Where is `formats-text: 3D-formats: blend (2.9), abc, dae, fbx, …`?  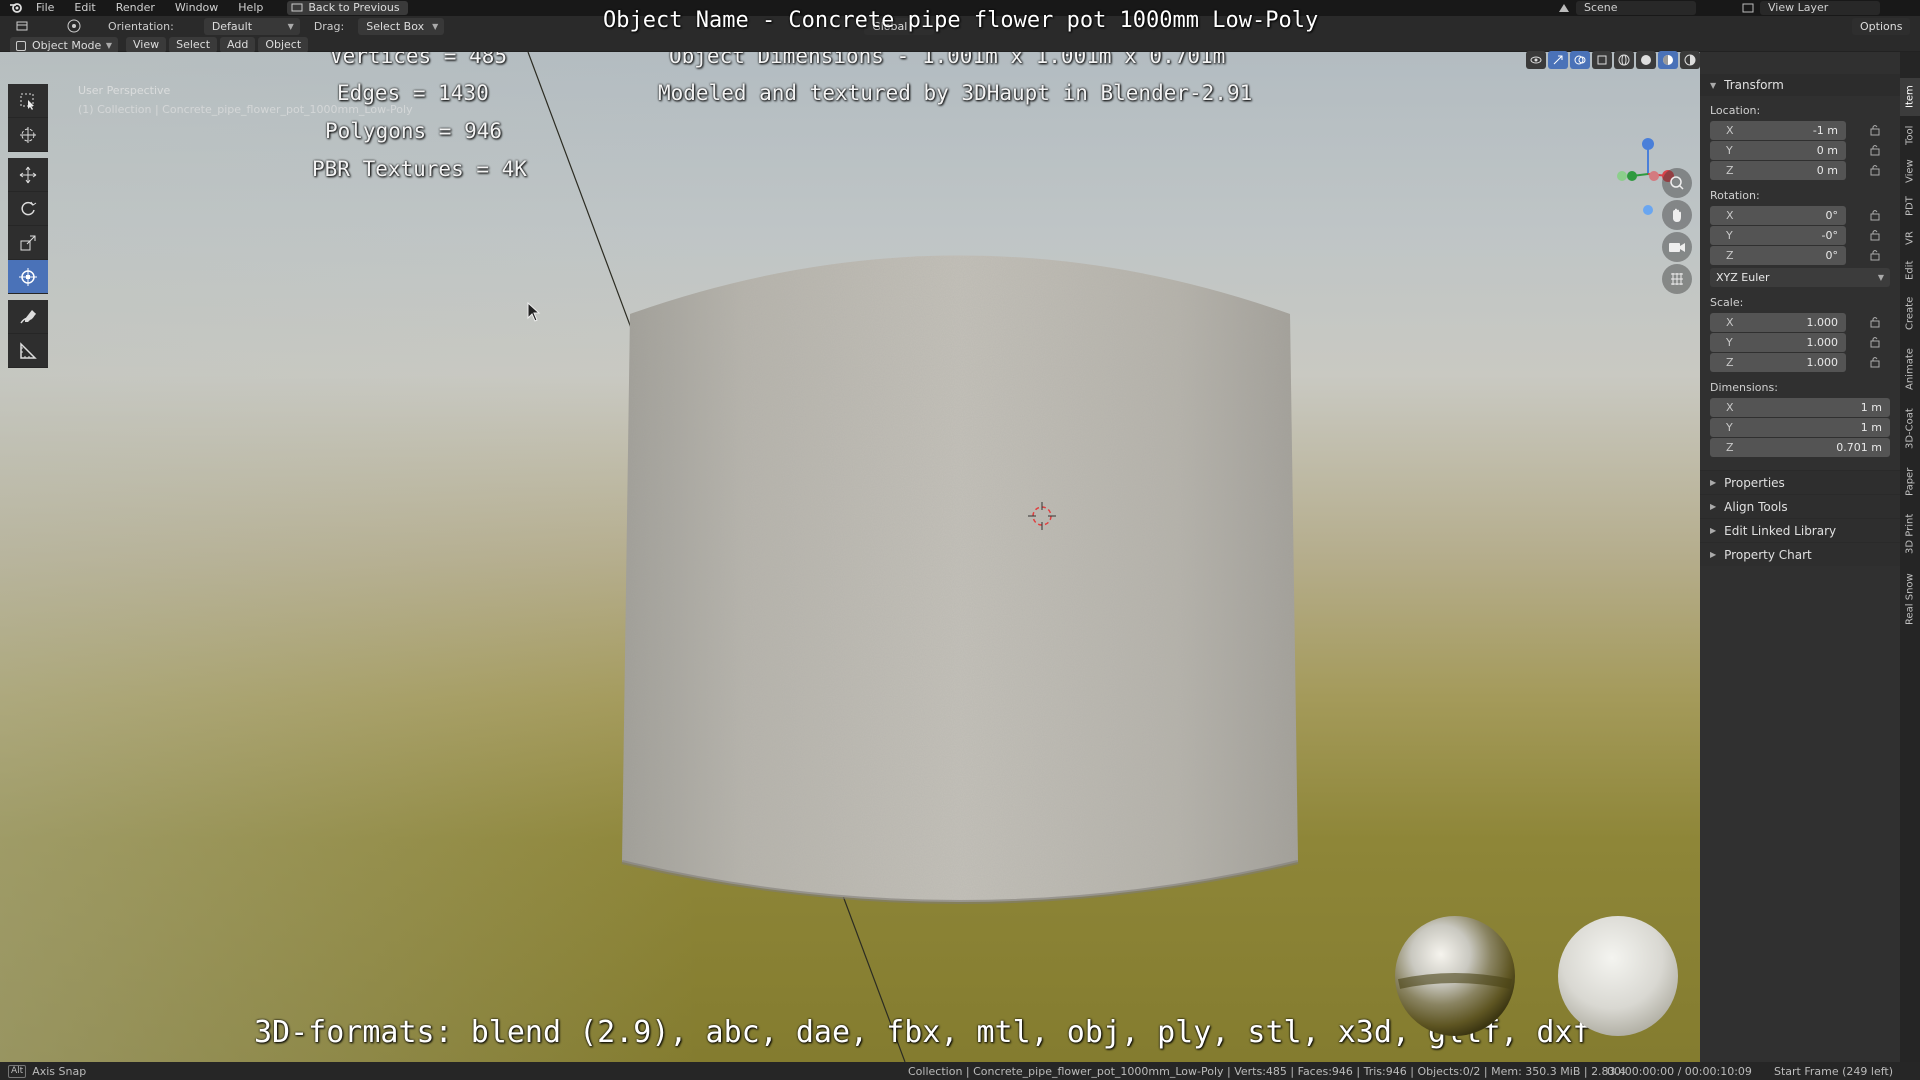
formats-text: 3D-formats: blend (2.9), abc, dae, fbx, … is located at coordinates (922, 1032).